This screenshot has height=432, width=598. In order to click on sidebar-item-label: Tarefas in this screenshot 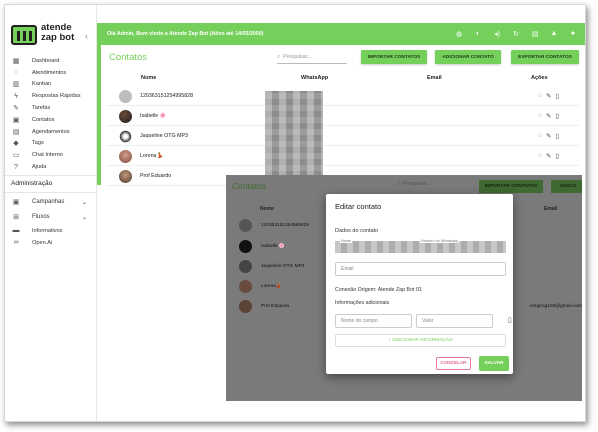, I will do `click(41, 108)`.